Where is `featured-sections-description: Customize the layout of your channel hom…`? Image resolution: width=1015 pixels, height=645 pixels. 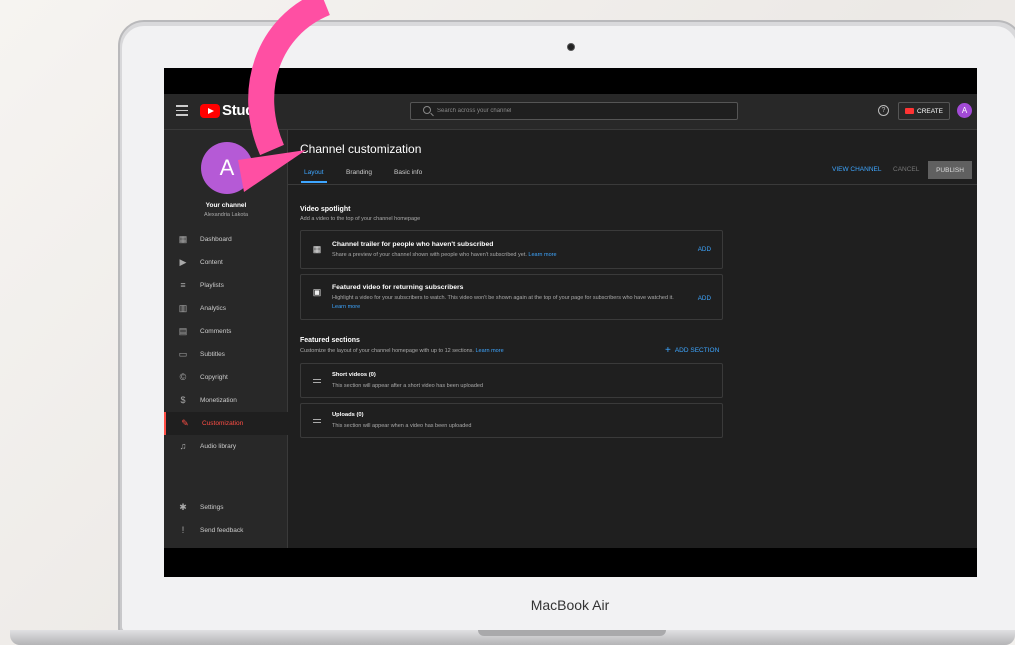 featured-sections-description: Customize the layout of your channel hom… is located at coordinates (402, 351).